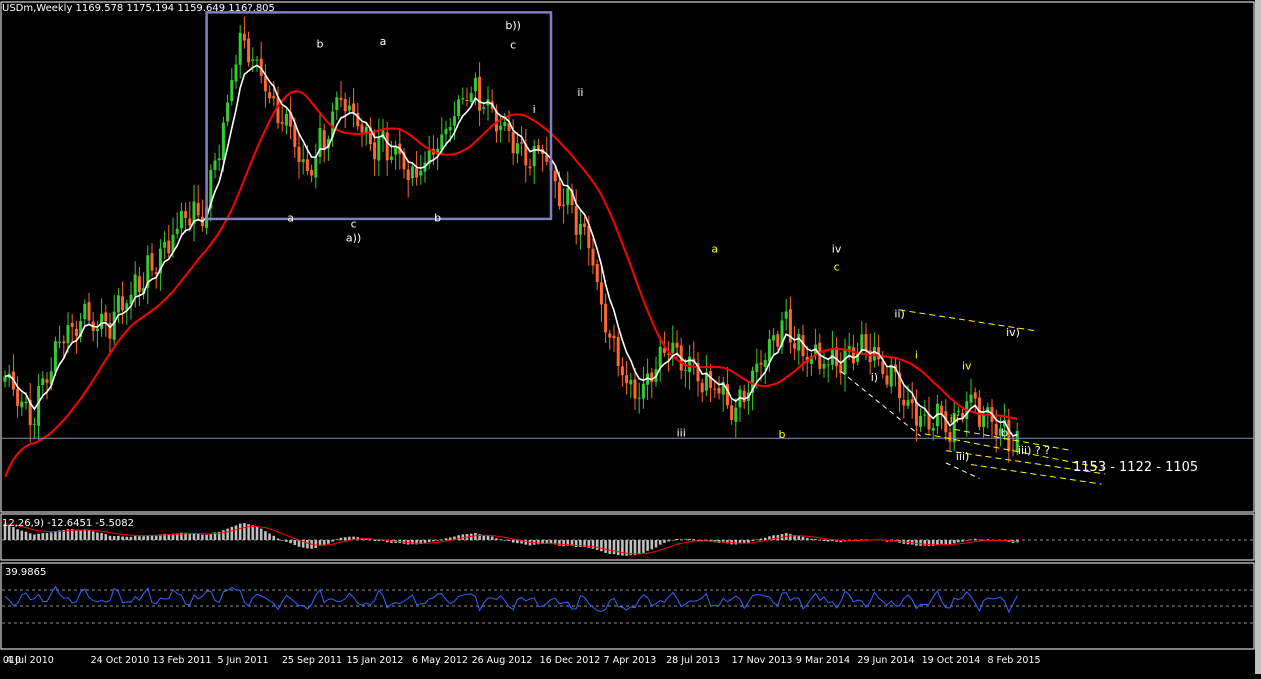  I want to click on wave-label: b)), so click(513, 25).